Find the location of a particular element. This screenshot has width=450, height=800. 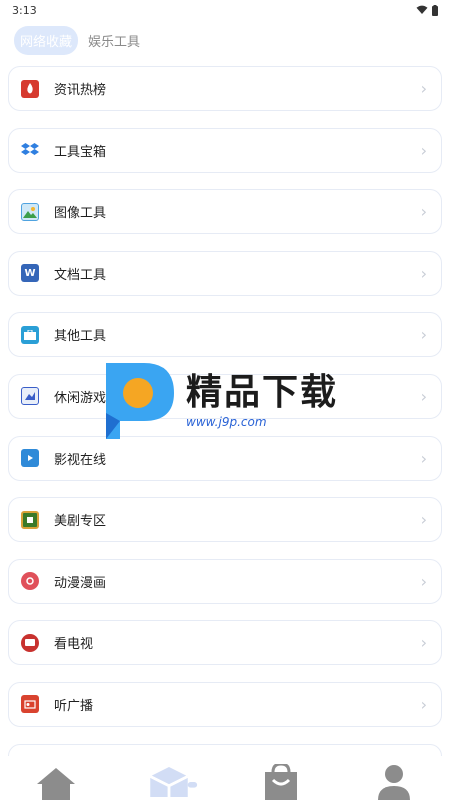

nav-box-button is located at coordinates (169, 780).